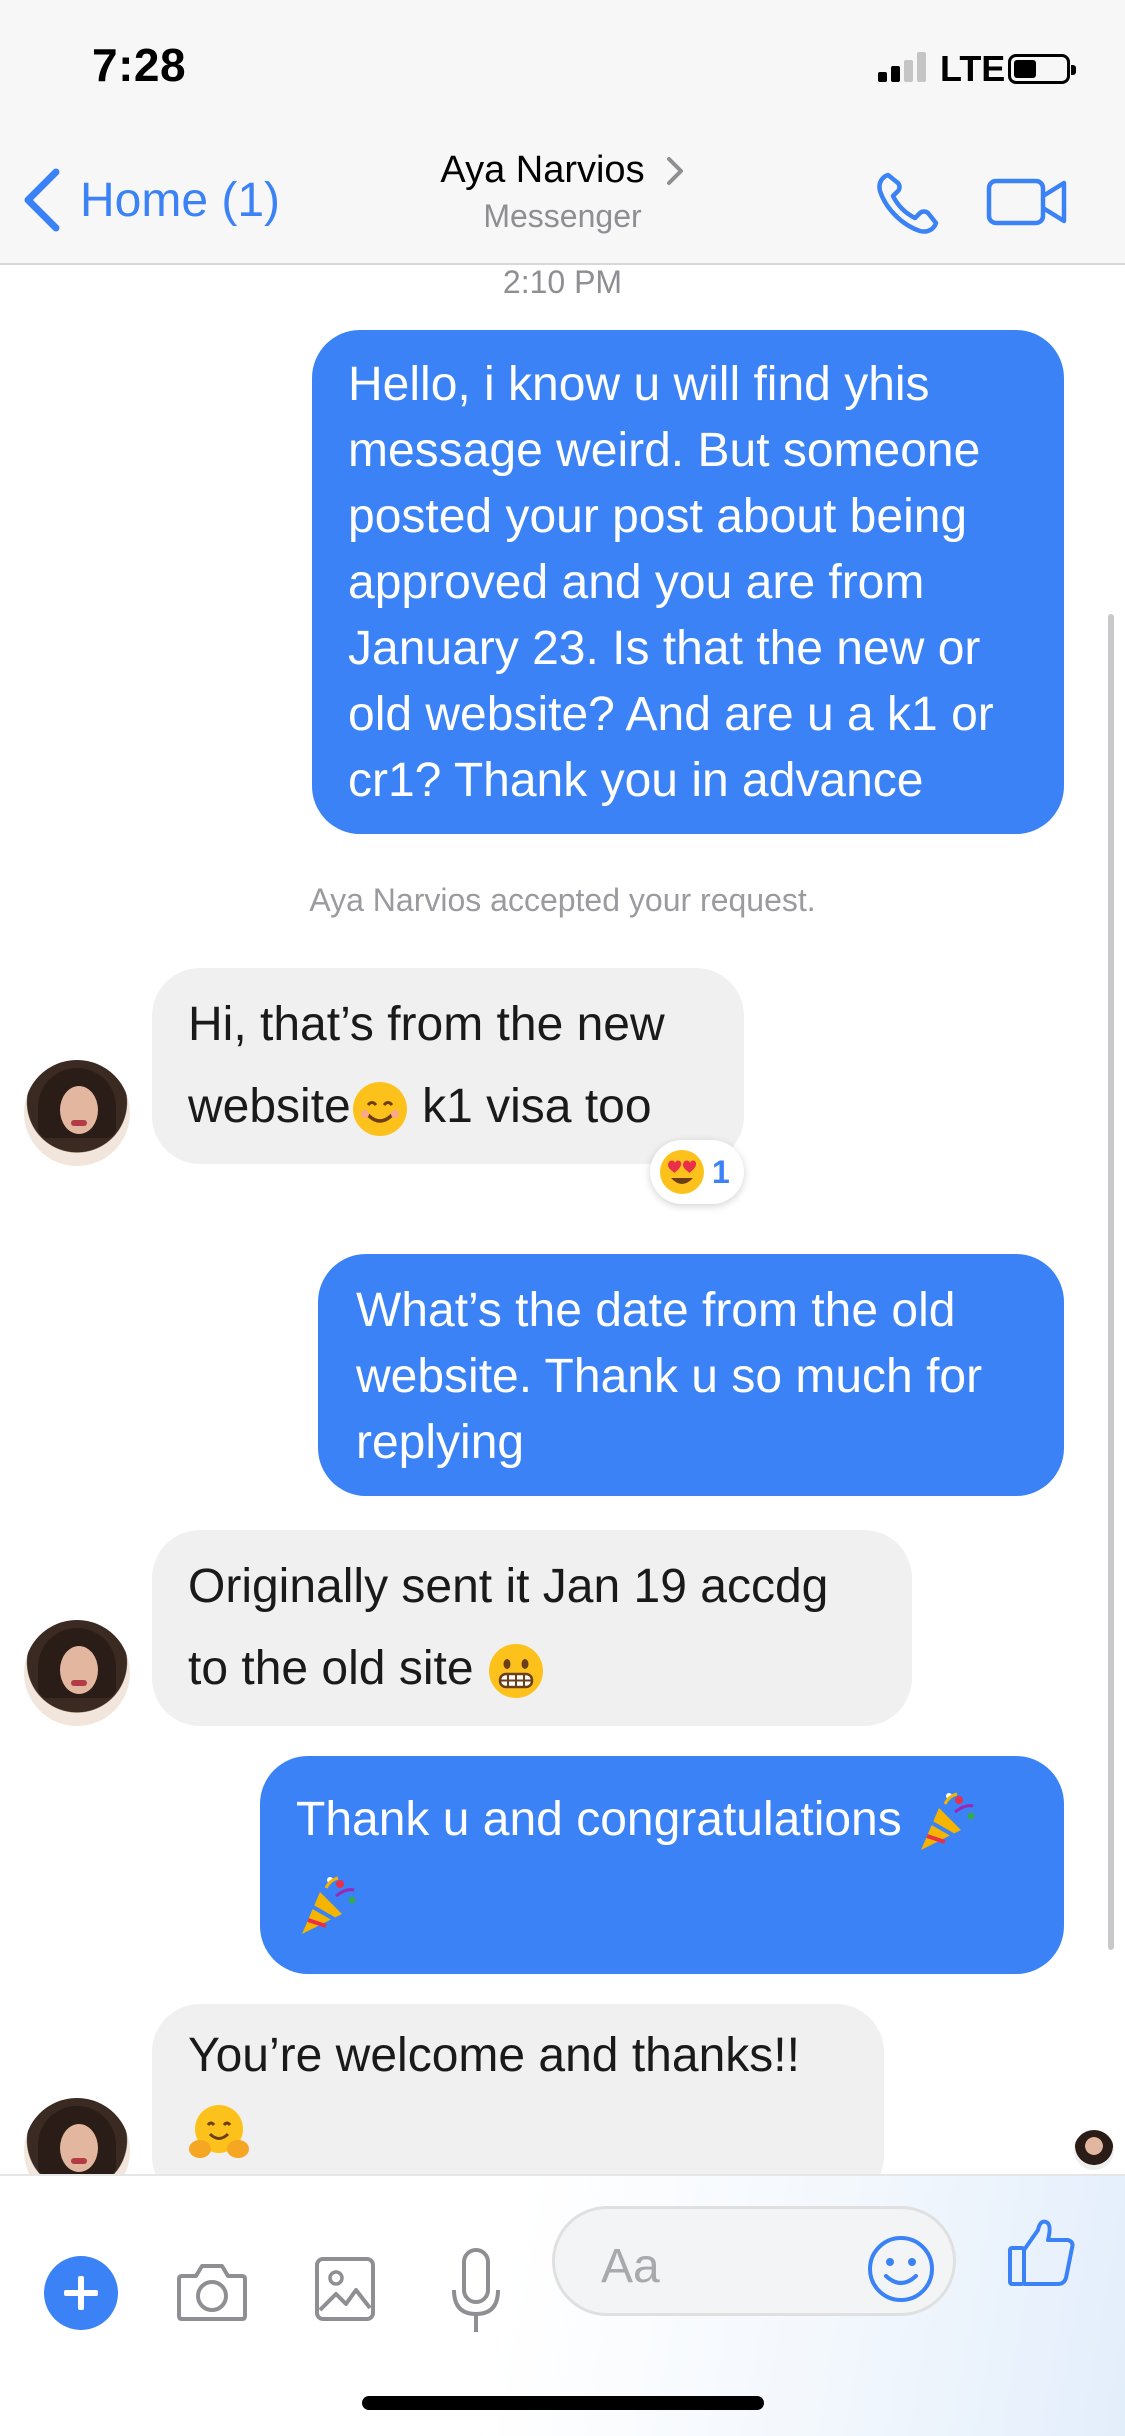  What do you see at coordinates (599, 1819) in the screenshot?
I see `message-text: Thank u and congratulations` at bounding box center [599, 1819].